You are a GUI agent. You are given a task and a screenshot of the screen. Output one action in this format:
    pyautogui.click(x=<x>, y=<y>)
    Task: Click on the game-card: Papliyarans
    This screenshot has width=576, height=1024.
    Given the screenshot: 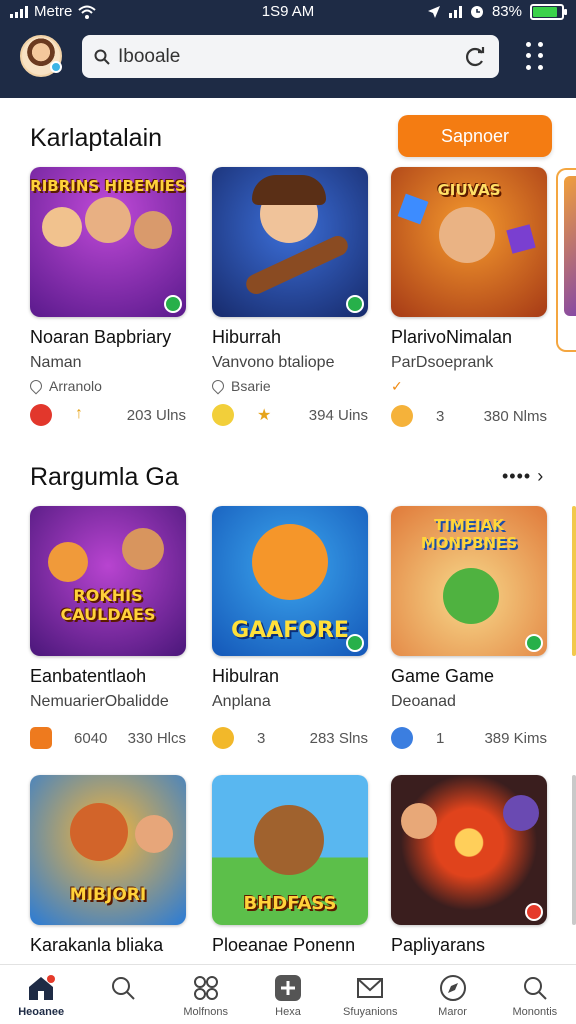 What is the action you would take?
    pyautogui.click(x=470, y=865)
    